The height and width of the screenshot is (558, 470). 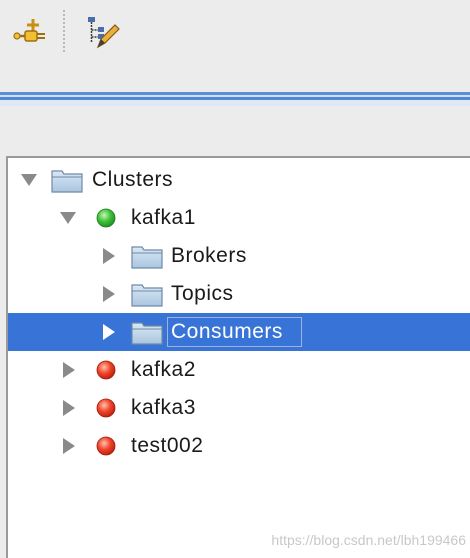 What do you see at coordinates (239, 294) in the screenshot?
I see `tree-node-topics: Topics` at bounding box center [239, 294].